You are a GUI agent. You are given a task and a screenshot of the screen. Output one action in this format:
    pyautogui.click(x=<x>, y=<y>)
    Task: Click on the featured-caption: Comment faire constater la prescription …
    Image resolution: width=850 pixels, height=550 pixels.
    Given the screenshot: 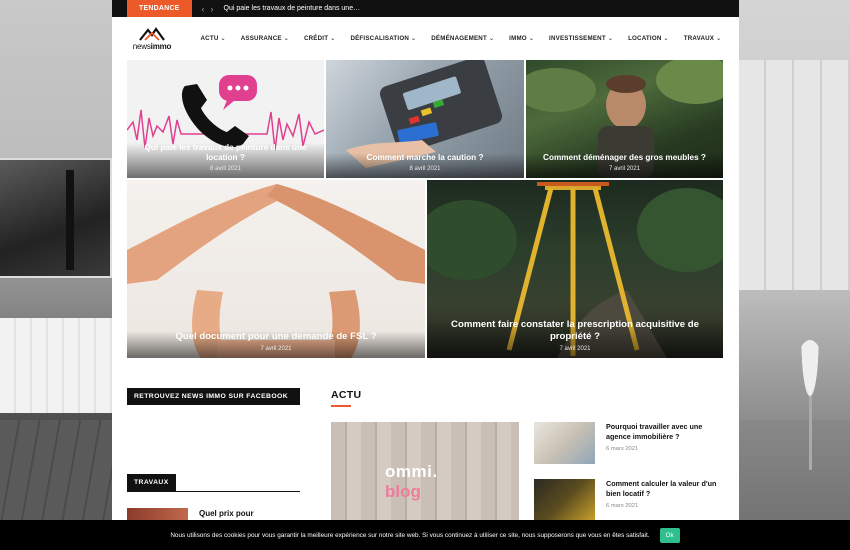 What is the action you would take?
    pyautogui.click(x=575, y=338)
    